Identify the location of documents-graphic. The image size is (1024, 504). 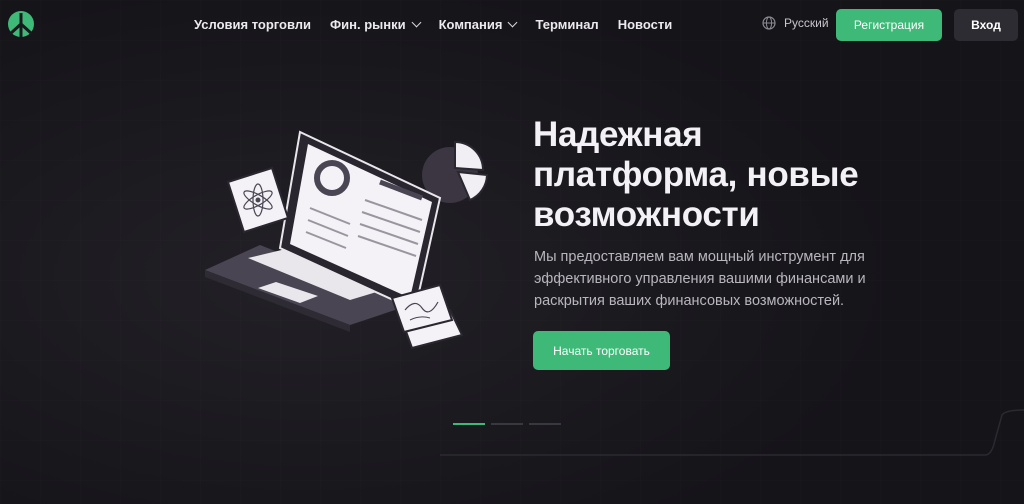
(427, 316).